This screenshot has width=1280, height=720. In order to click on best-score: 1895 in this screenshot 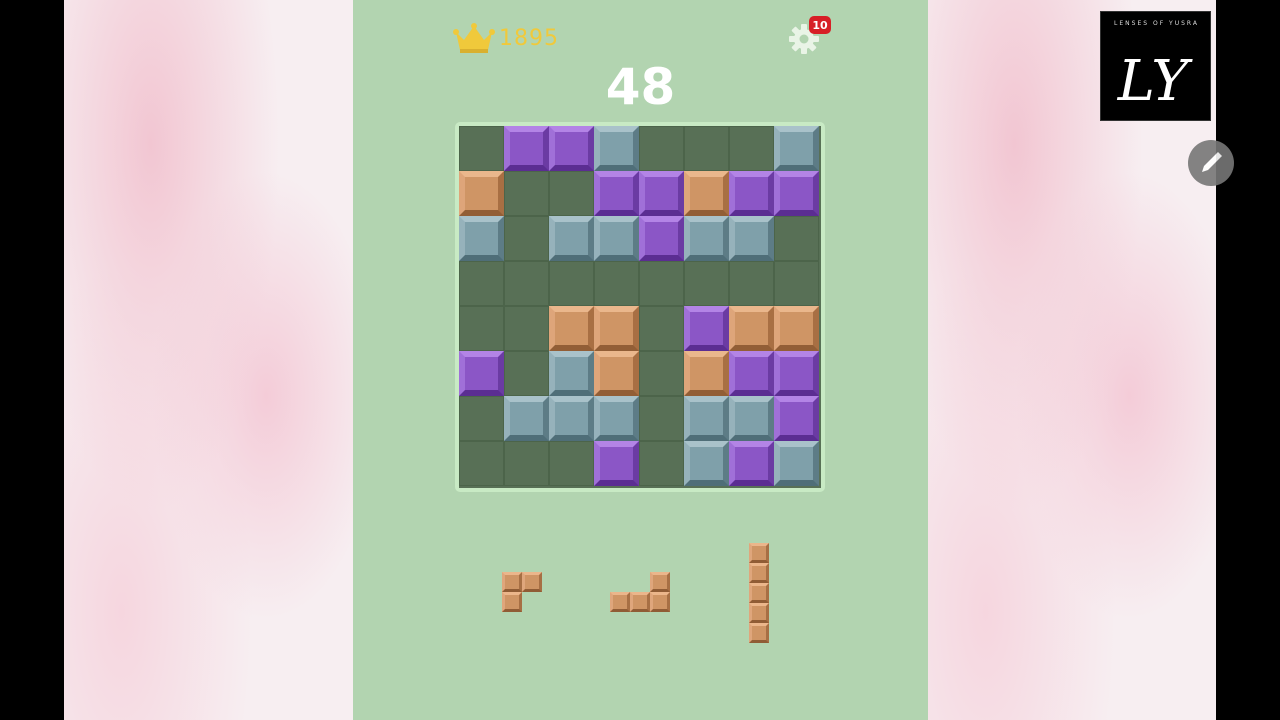, I will do `click(506, 38)`.